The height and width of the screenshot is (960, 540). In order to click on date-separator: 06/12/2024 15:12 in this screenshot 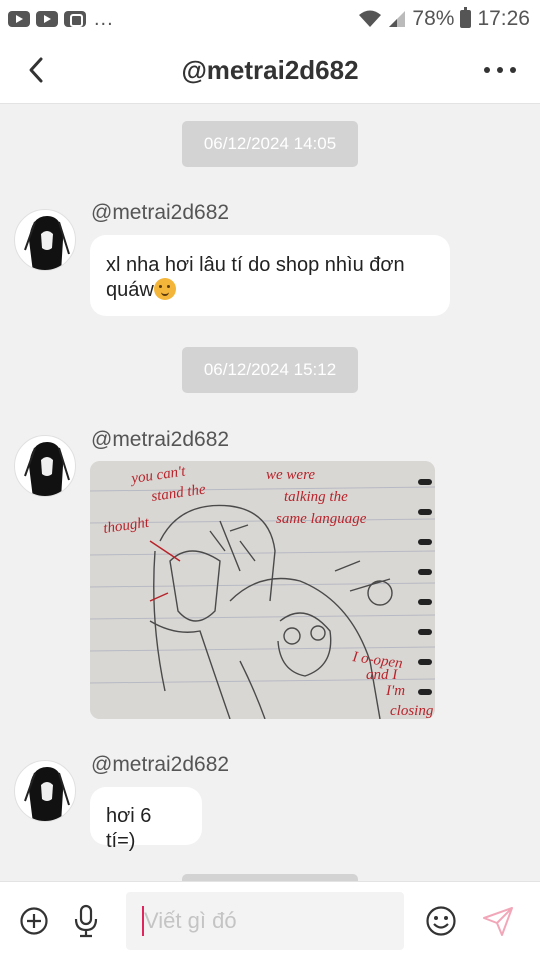, I will do `click(270, 370)`.